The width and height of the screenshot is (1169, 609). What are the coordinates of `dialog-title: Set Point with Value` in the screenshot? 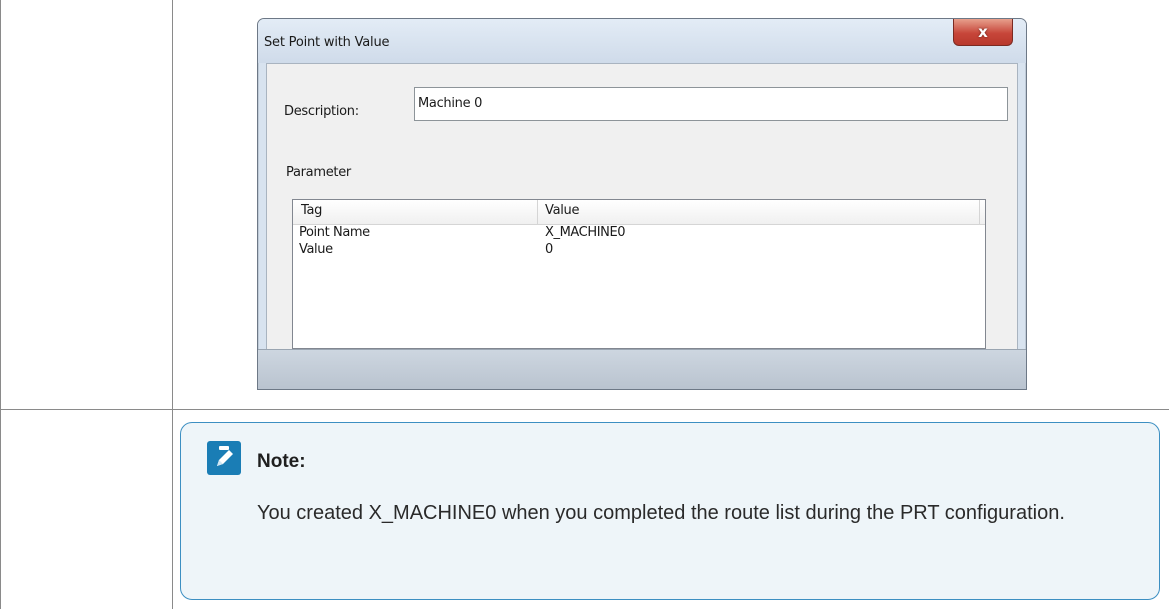 It's located at (327, 42).